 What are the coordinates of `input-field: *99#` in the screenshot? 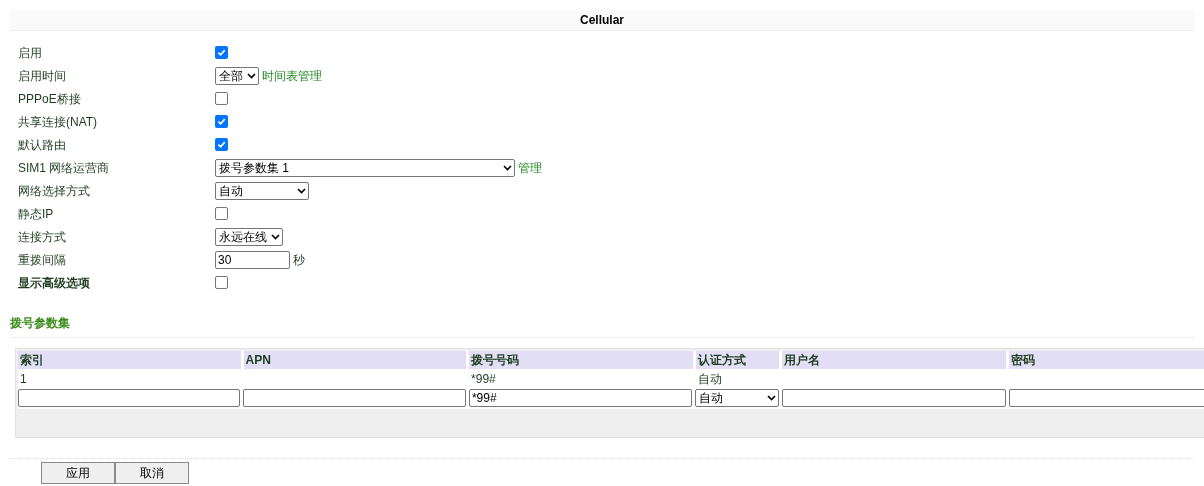 It's located at (580, 398).